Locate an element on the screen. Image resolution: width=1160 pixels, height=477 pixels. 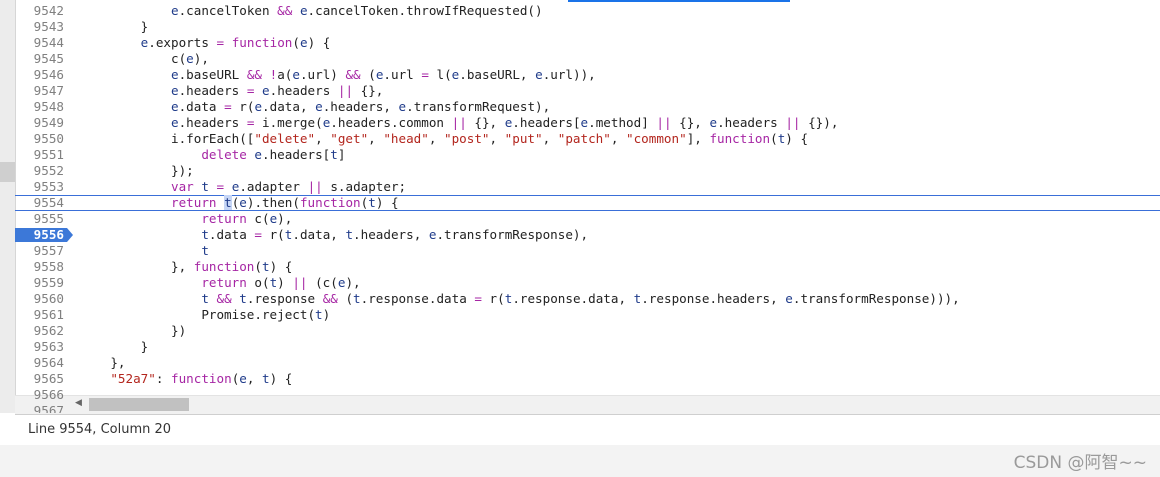
line-number: 9565 is located at coordinates (47, 379).